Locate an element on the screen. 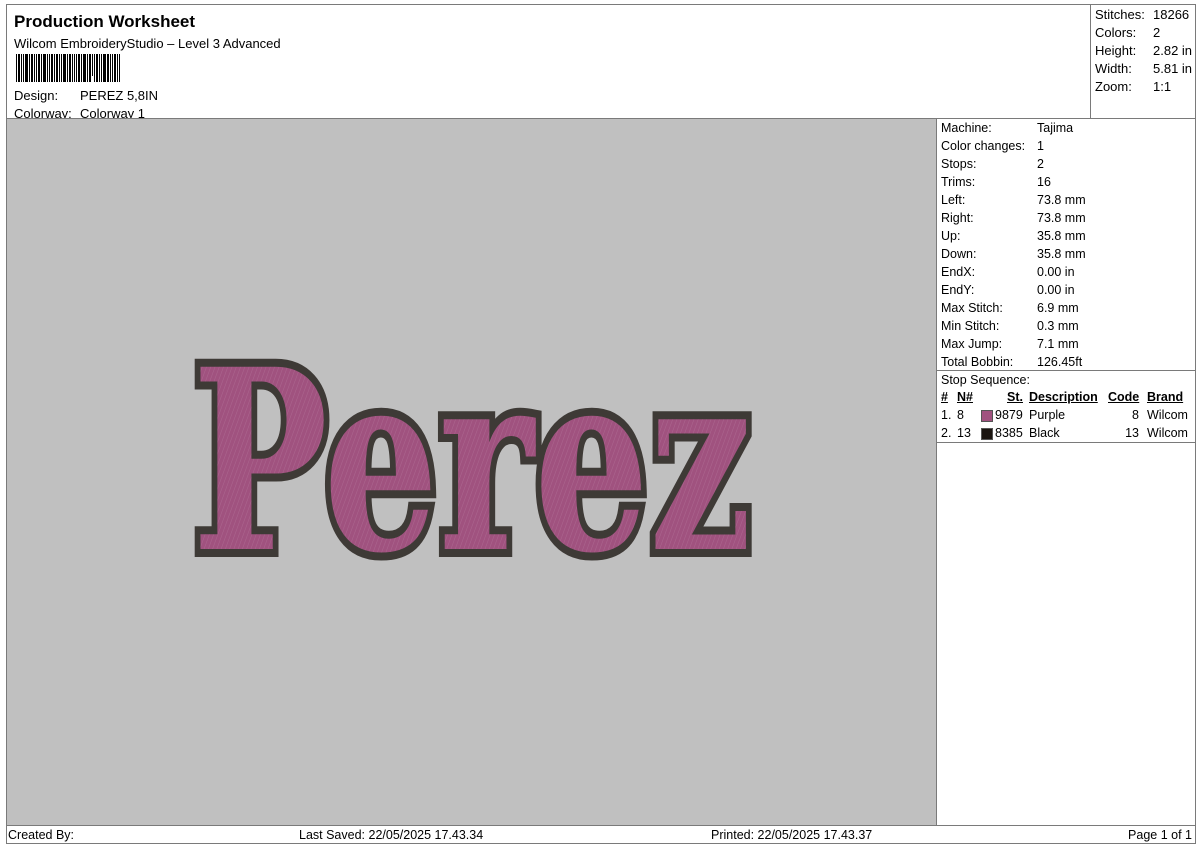 Image resolution: width=1200 pixels, height=848 pixels. machine-info-row: Right: 73.8 mm is located at coordinates (1066, 218).